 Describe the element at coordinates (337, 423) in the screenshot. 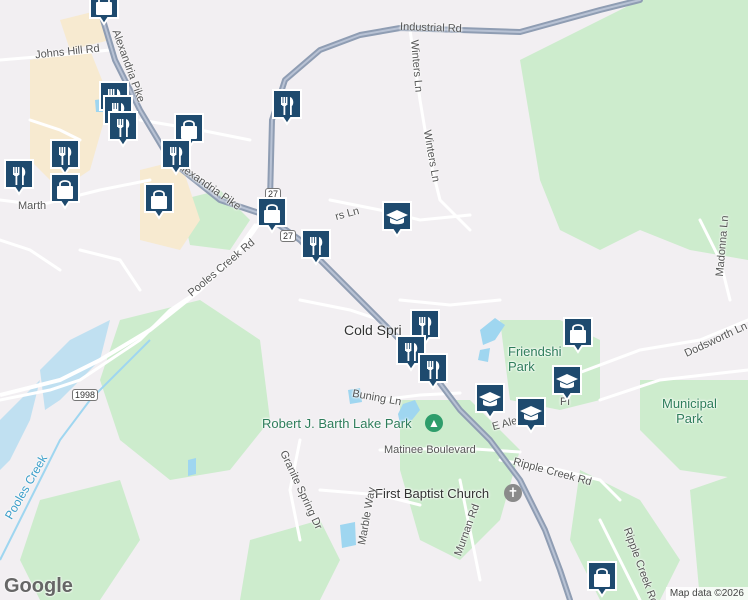

I see `label-robert-barth-park: Robert J. Barth Lake Park` at that location.